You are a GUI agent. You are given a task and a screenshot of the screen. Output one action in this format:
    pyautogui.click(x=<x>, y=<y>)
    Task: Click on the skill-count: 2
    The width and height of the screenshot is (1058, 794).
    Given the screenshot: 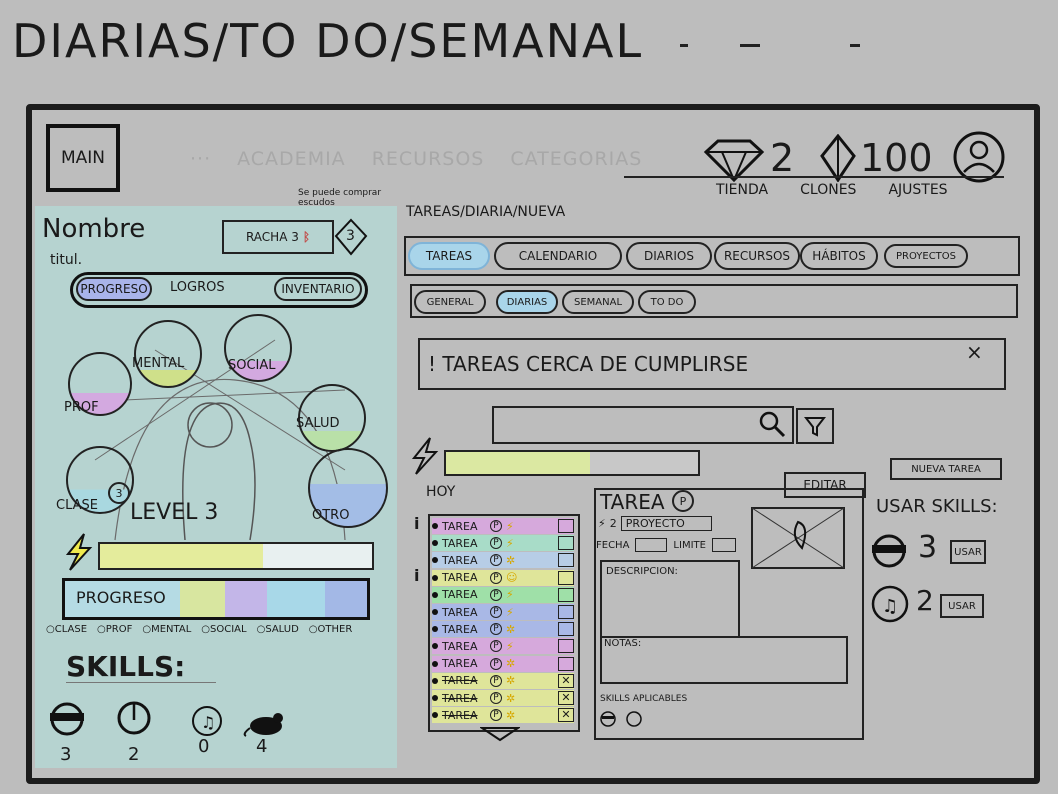 What is the action you would take?
    pyautogui.click(x=925, y=600)
    